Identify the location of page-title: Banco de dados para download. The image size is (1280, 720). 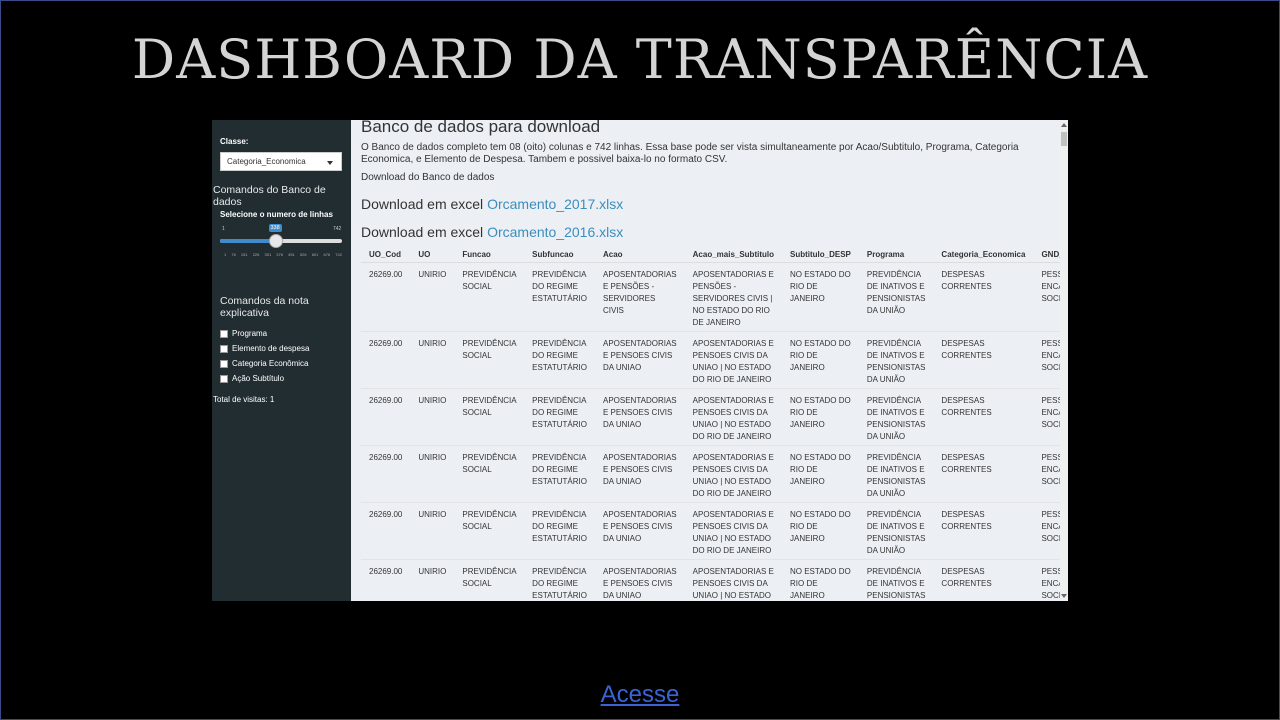
(481, 128).